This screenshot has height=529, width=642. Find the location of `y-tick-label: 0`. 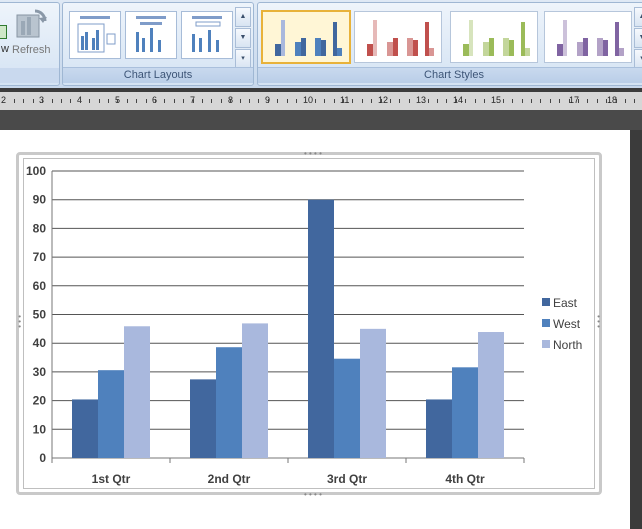

y-tick-label: 0 is located at coordinates (42, 458).